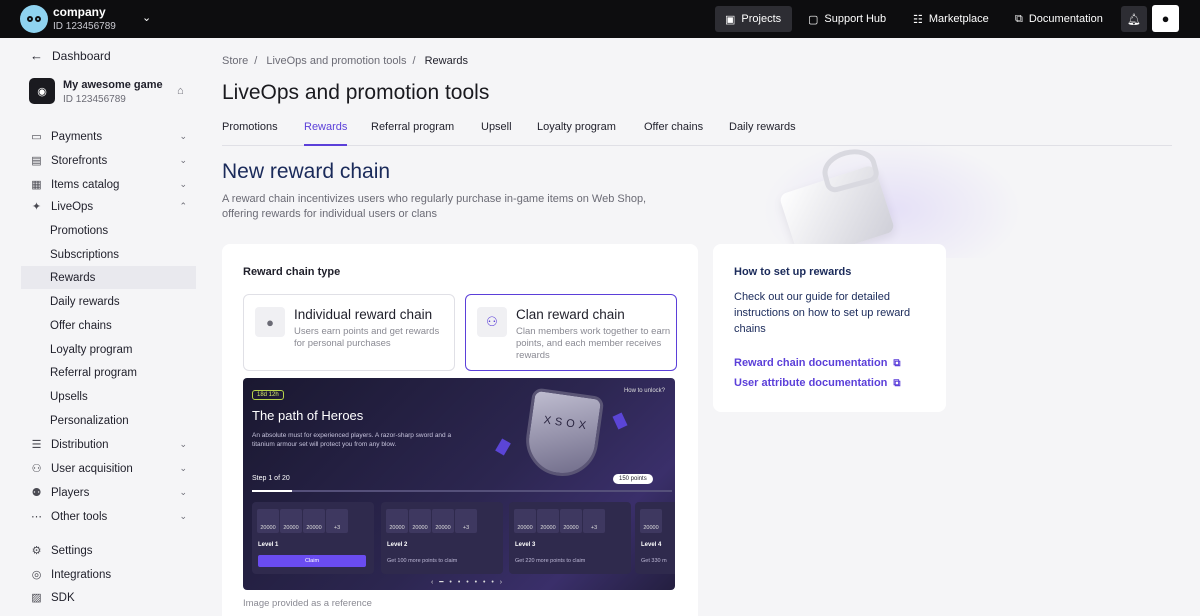 The width and height of the screenshot is (1200, 616). I want to click on marketplace-button: ☷ Marketplace, so click(951, 19).